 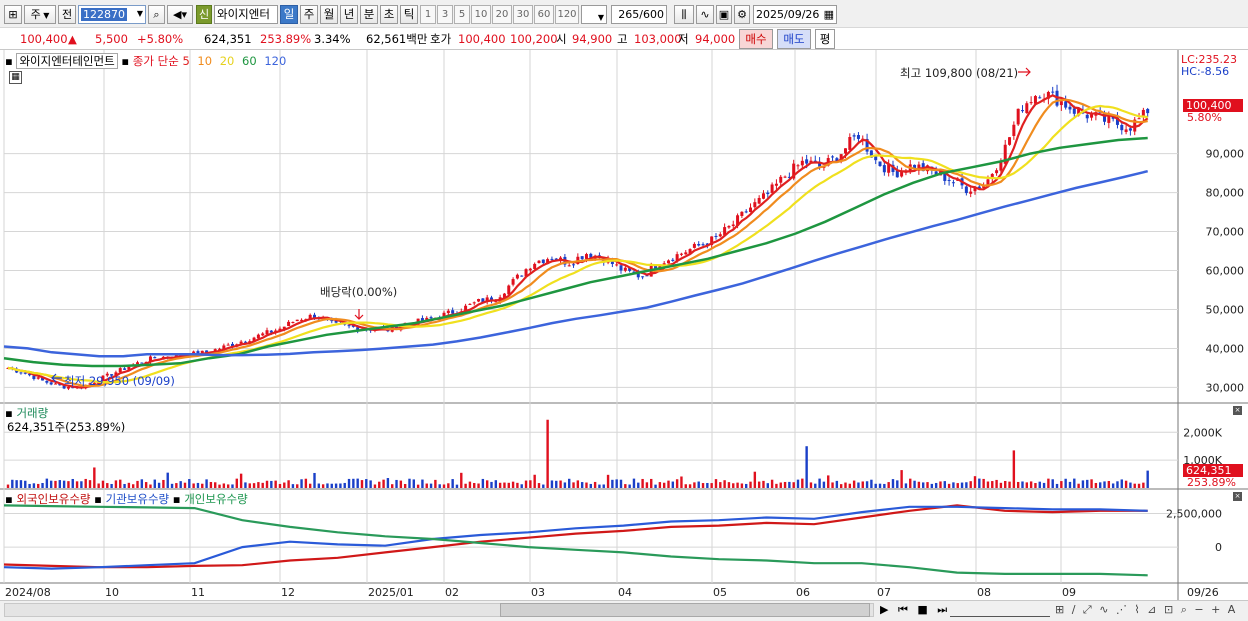 What do you see at coordinates (289, 14) in the screenshot?
I see `tab-day: 일` at bounding box center [289, 14].